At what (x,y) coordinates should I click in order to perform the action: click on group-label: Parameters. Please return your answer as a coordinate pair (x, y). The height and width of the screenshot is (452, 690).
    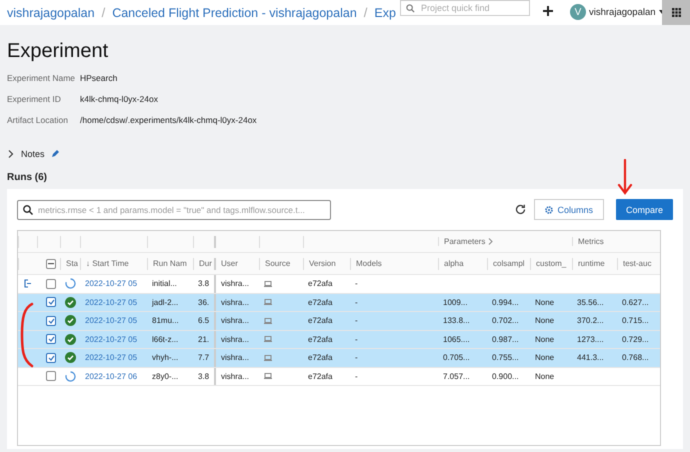
    Looking at the image, I should click on (465, 241).